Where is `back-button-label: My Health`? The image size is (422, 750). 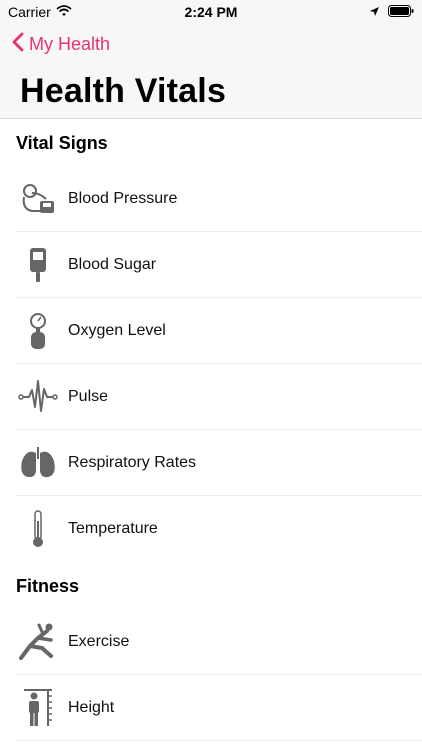 back-button-label: My Health is located at coordinates (70, 44).